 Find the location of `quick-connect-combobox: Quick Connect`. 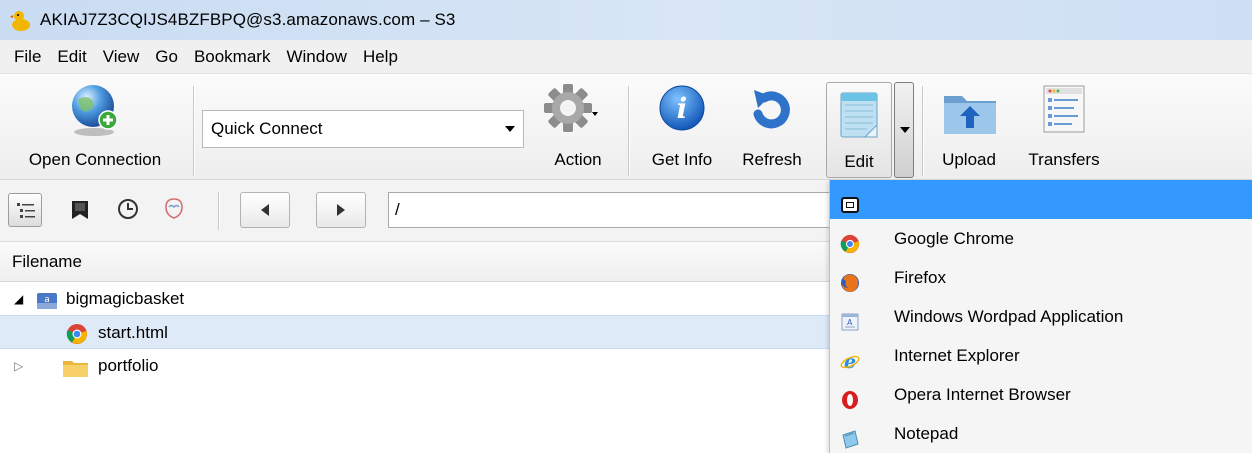

quick-connect-combobox: Quick Connect is located at coordinates (363, 129).